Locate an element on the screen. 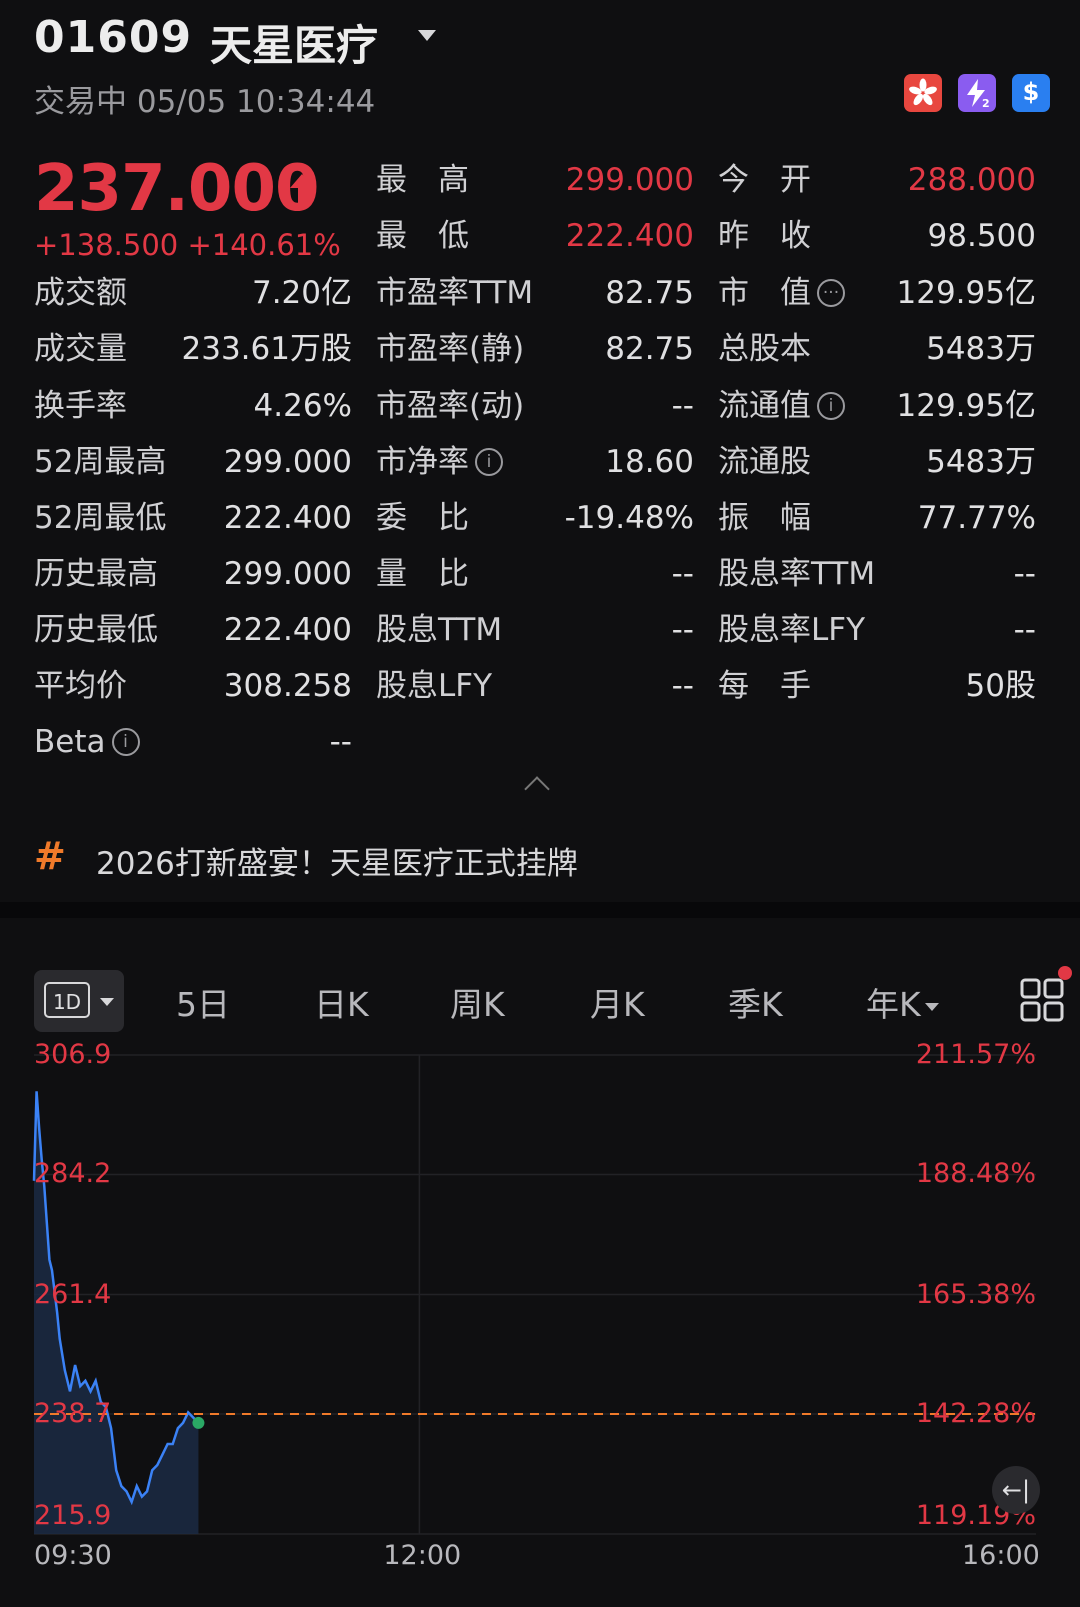 The image size is (1080, 1607). stat-label: 今 开 is located at coordinates (764, 180).